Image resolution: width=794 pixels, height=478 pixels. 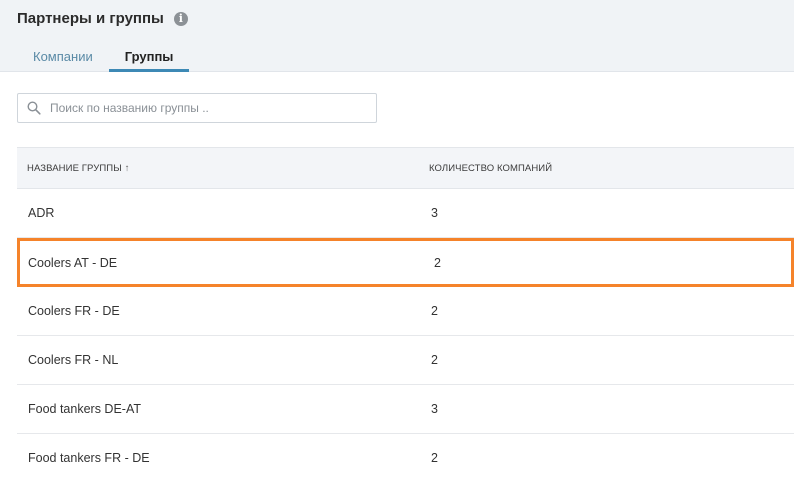 I want to click on table-header: НАЗВАНИЕ ГРУППЫ ↑ КОЛИЧЕСТВО КОМПАНИЙ, so click(x=405, y=168).